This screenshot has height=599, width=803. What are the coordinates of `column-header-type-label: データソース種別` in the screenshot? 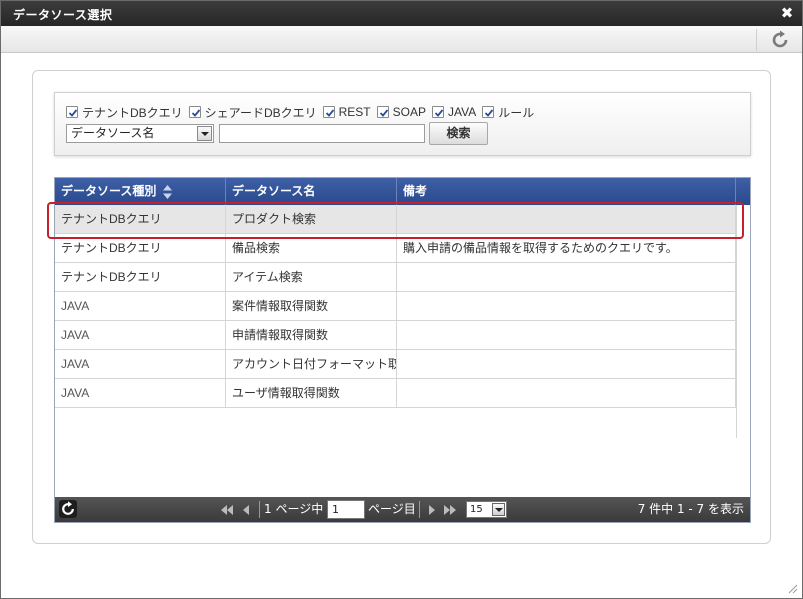 It's located at (109, 191).